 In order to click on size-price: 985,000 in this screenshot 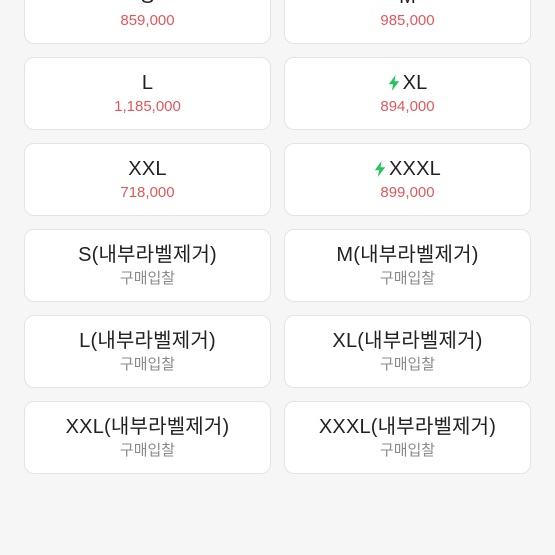, I will do `click(407, 20)`.